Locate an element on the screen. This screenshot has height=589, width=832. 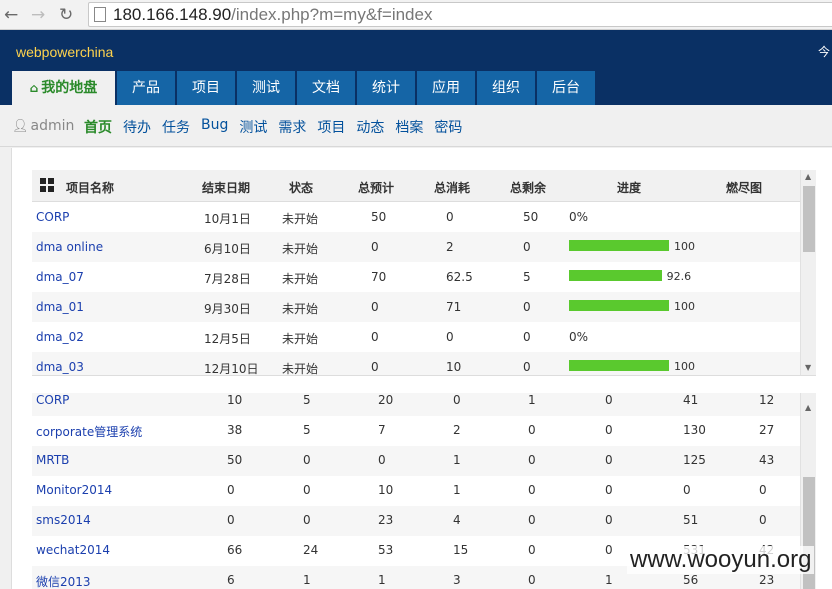
cell-end: 10月1日 is located at coordinates (227, 219).